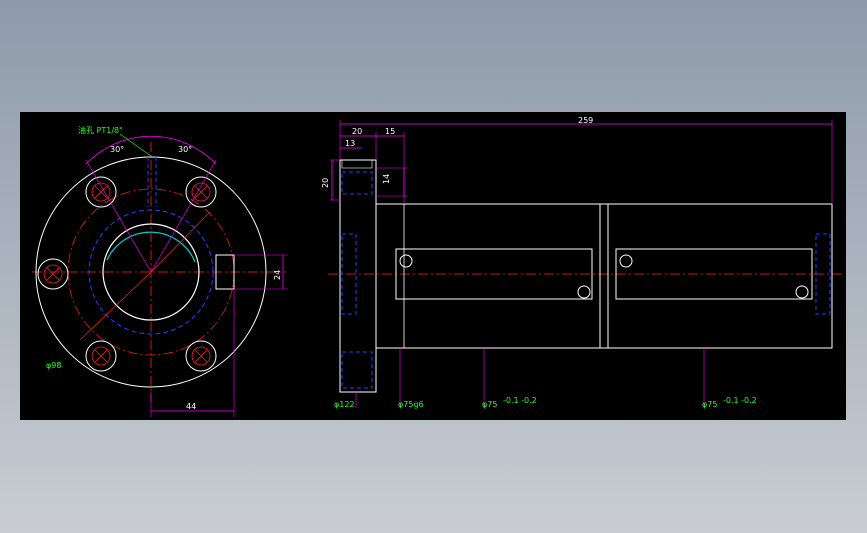 This screenshot has width=867, height=533. Describe the element at coordinates (101, 192) in the screenshot. I see `bolt-hole-top-left` at that location.